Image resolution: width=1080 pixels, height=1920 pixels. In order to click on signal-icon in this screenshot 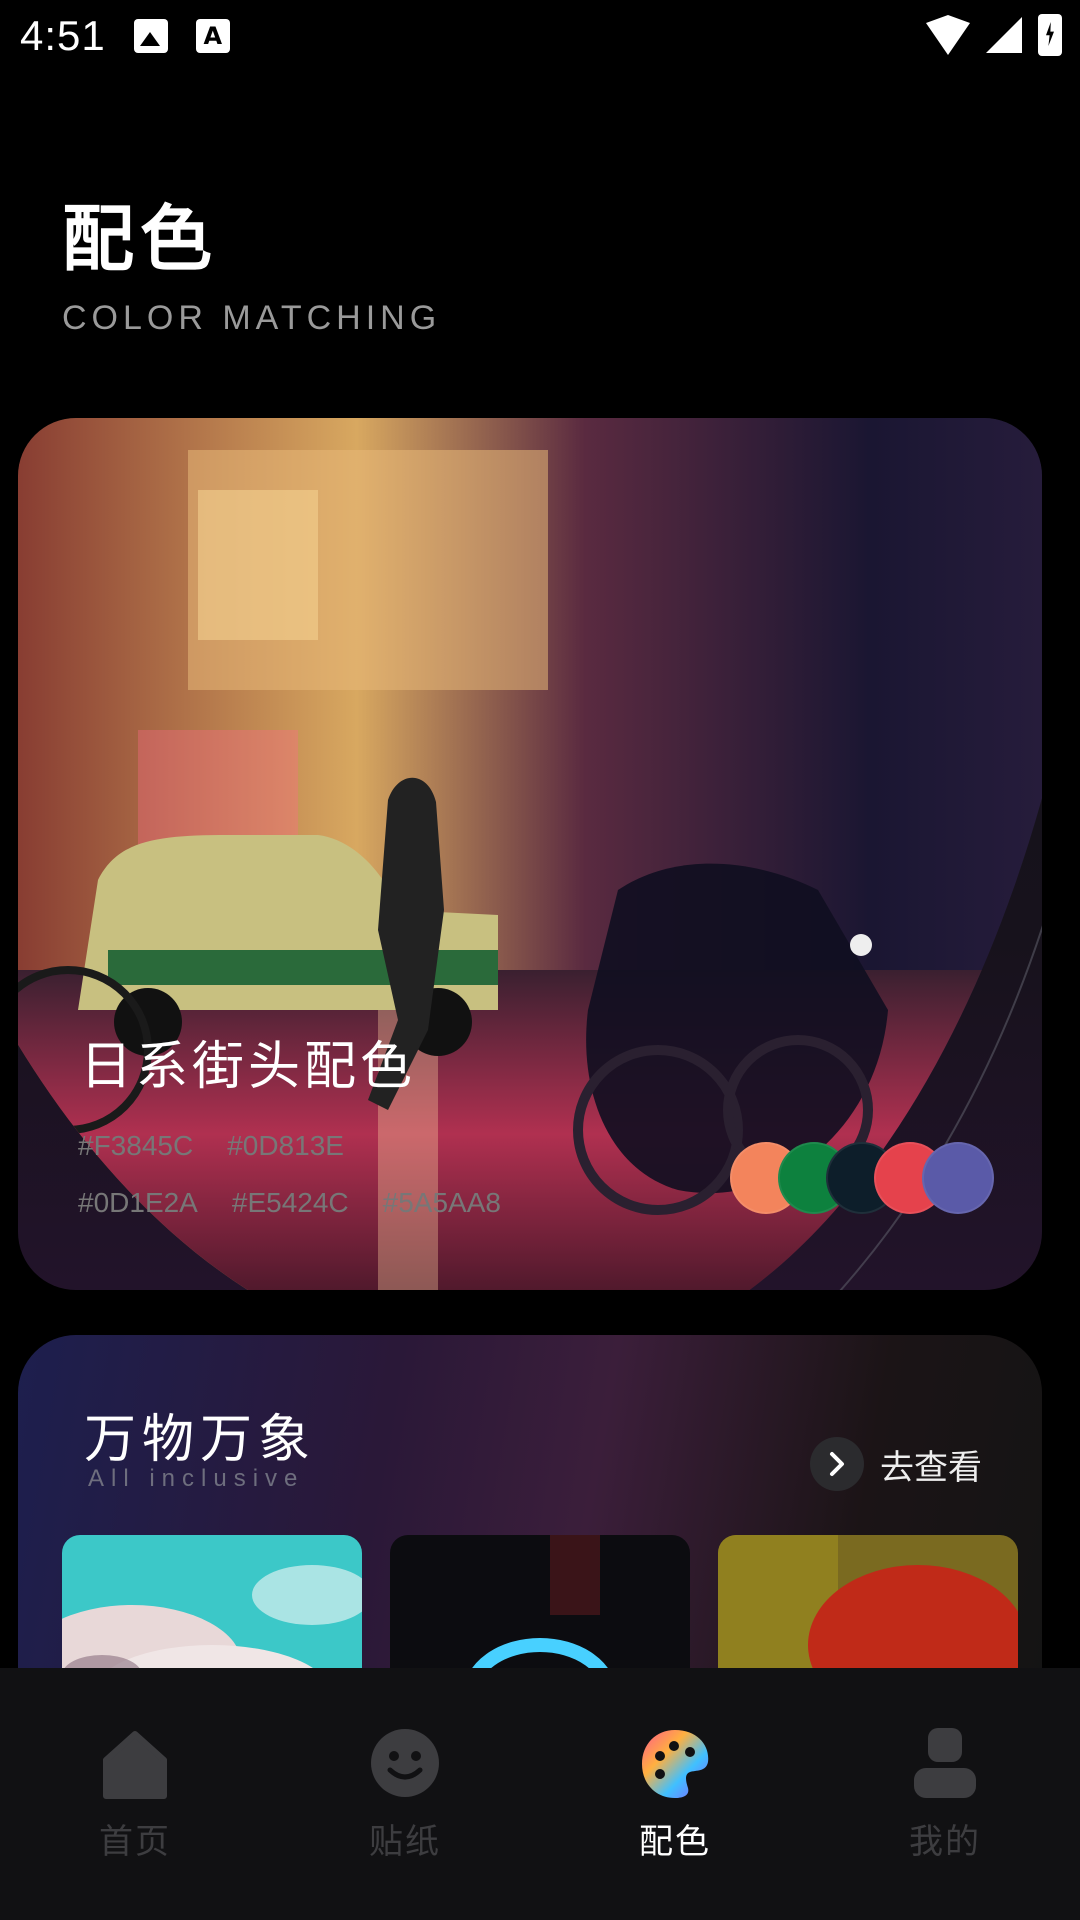, I will do `click(1004, 35)`.